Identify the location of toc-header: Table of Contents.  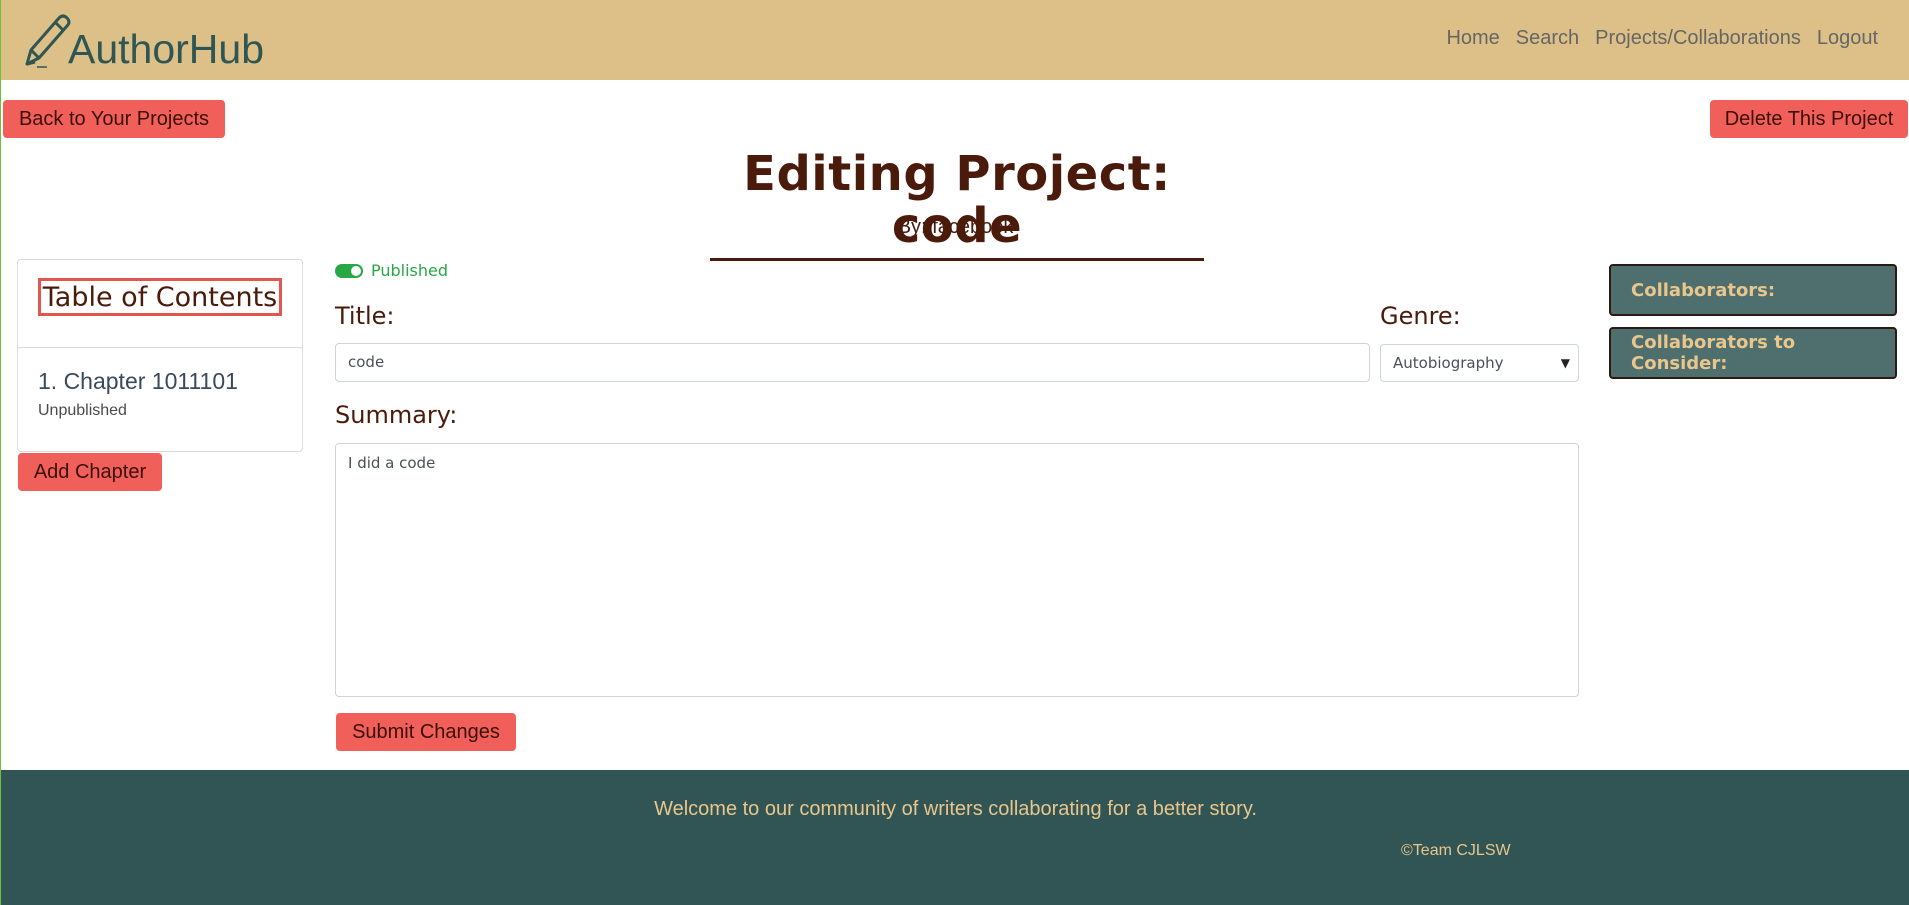
(160, 304).